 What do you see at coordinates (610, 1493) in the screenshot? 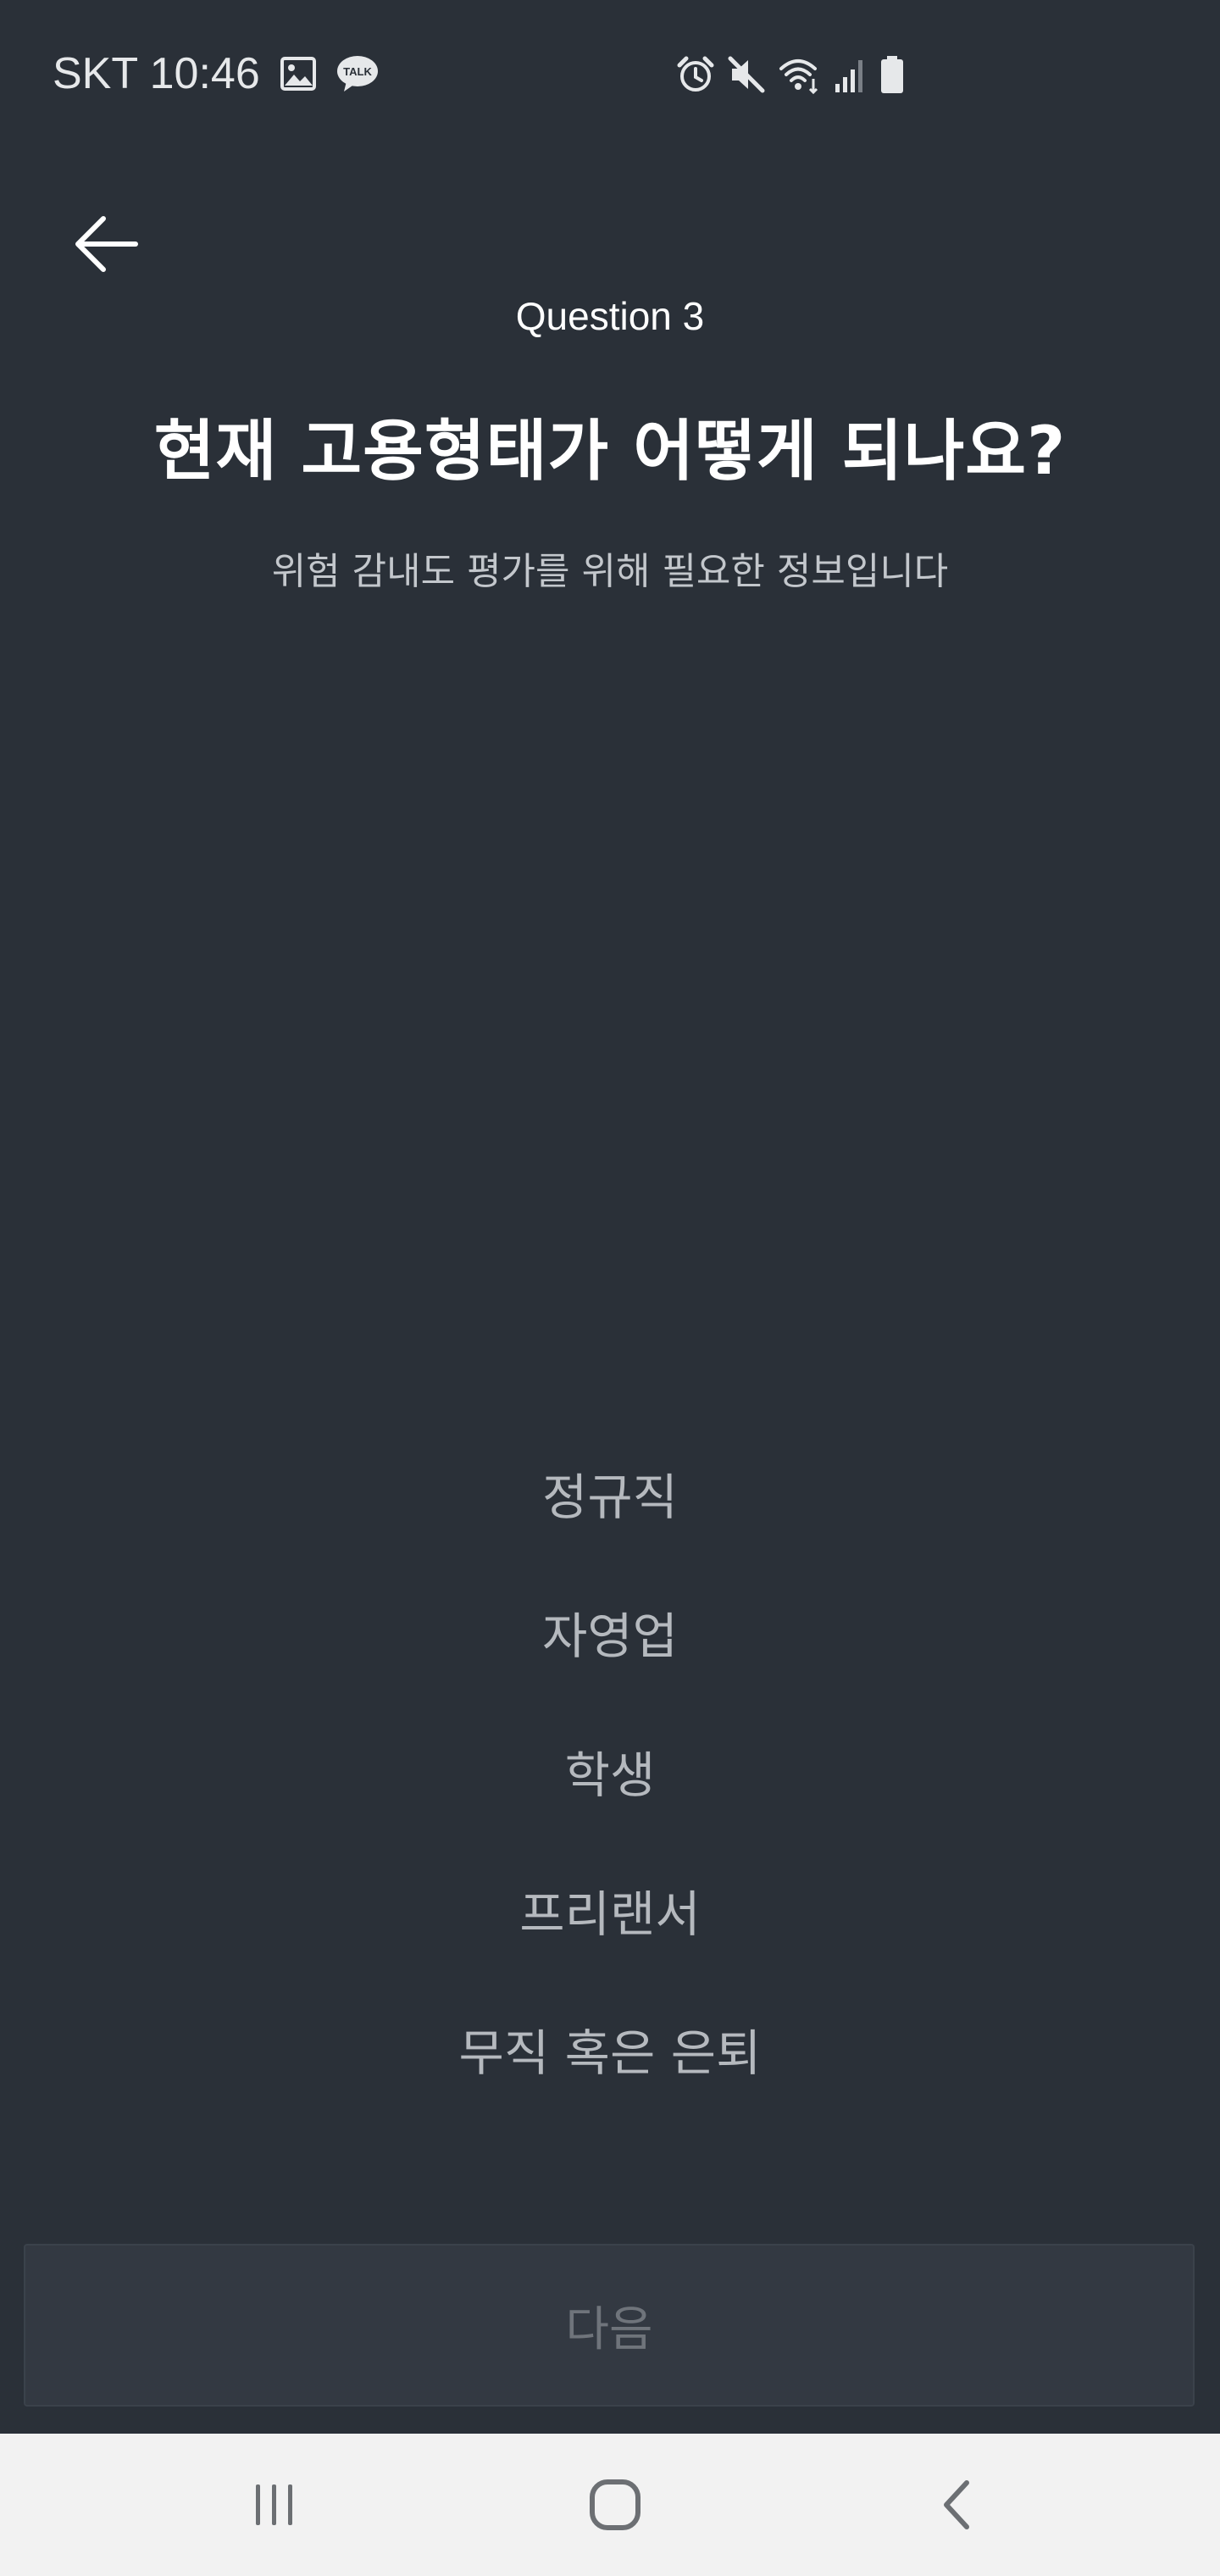
I see `option-full-time: 정규직` at bounding box center [610, 1493].